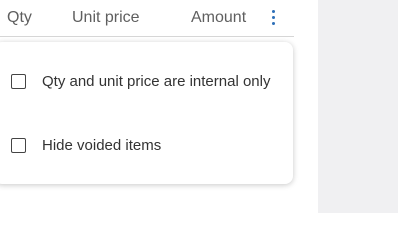 Image resolution: width=398 pixels, height=240 pixels. What do you see at coordinates (18, 81) in the screenshot?
I see `internal-only-checkbox` at bounding box center [18, 81].